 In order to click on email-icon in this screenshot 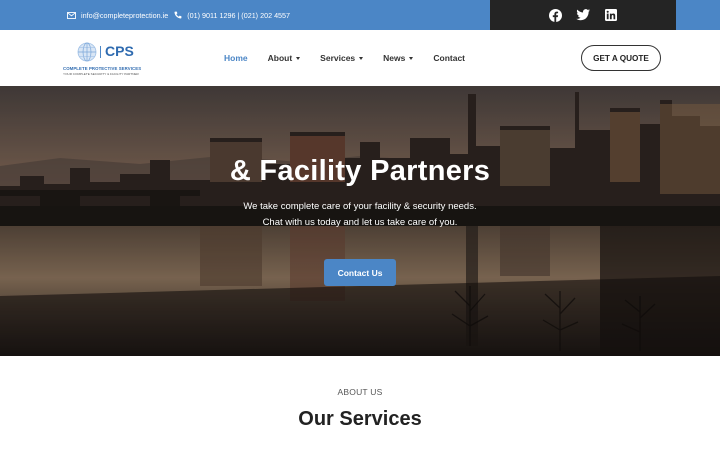, I will do `click(71, 15)`.